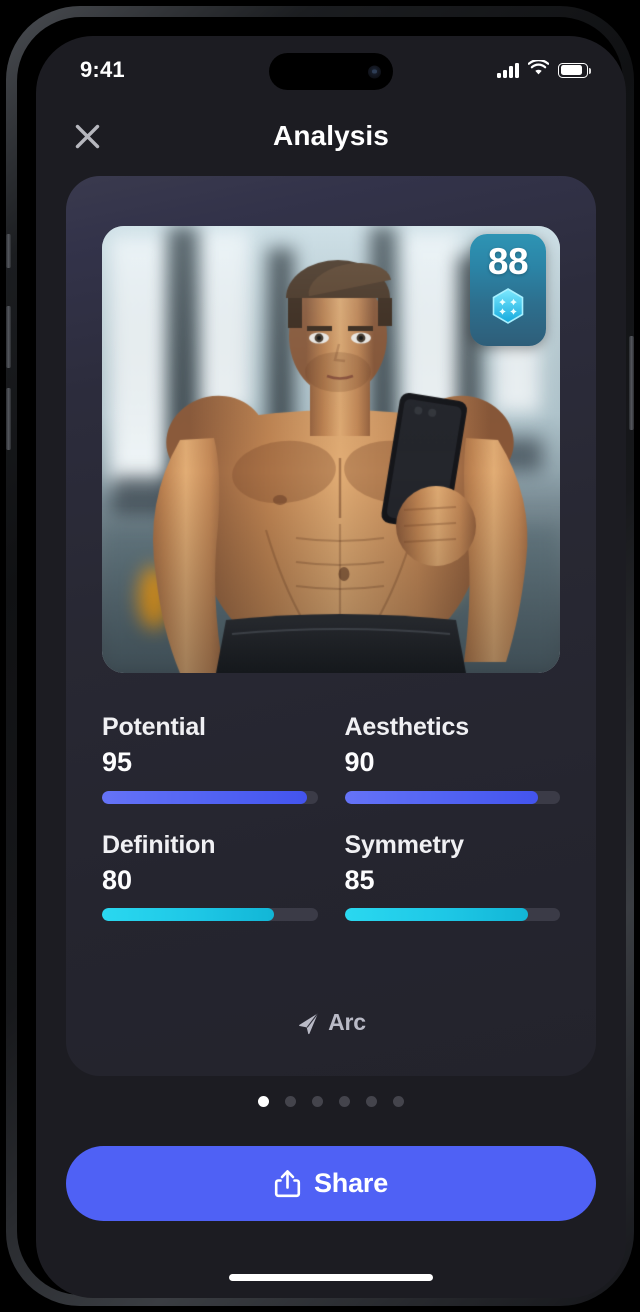  I want to click on pagination-dots, so click(331, 1101).